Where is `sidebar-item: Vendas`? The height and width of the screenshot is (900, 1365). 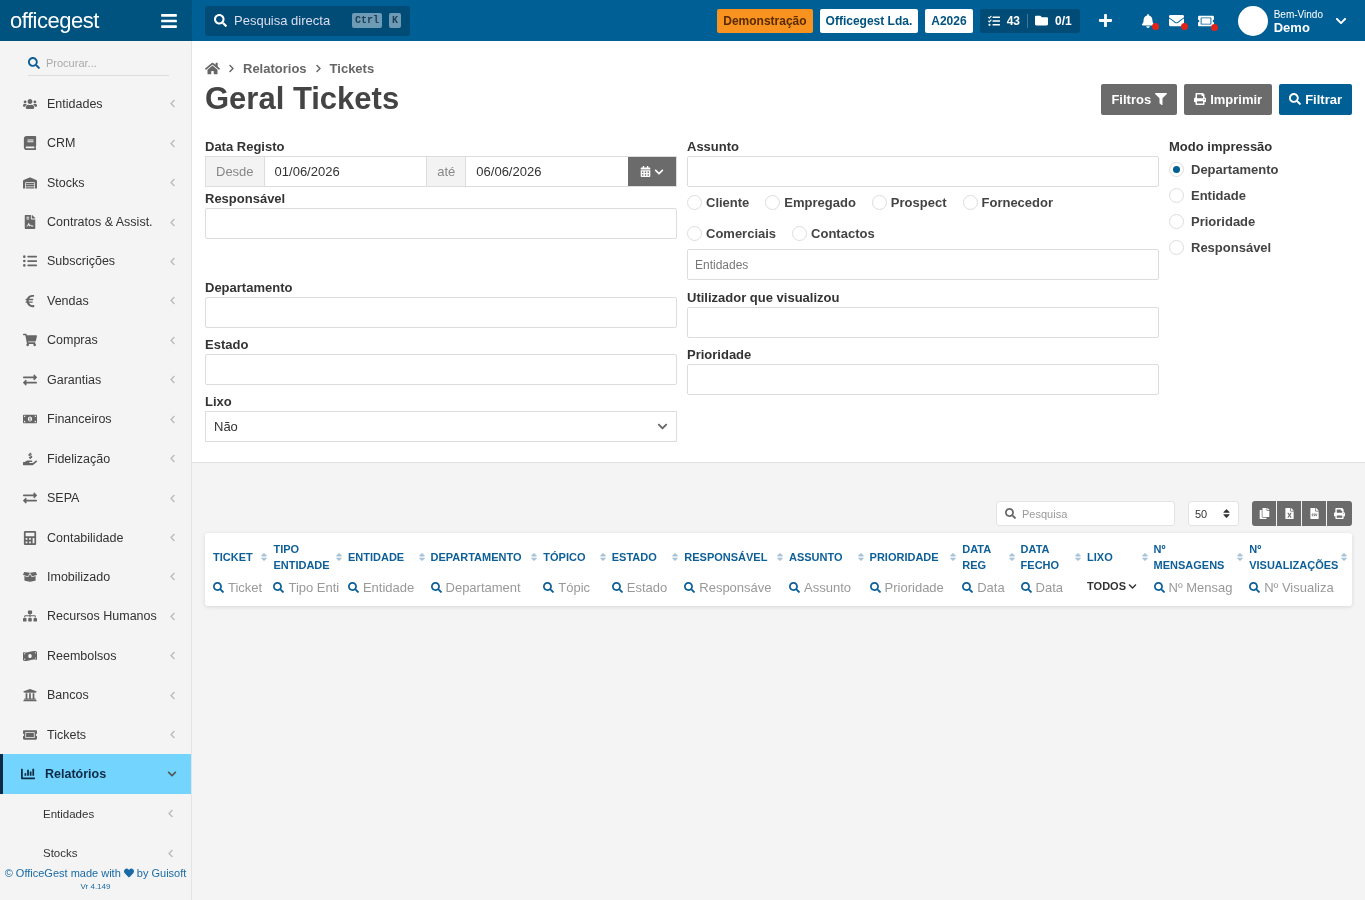 sidebar-item: Vendas is located at coordinates (95, 301).